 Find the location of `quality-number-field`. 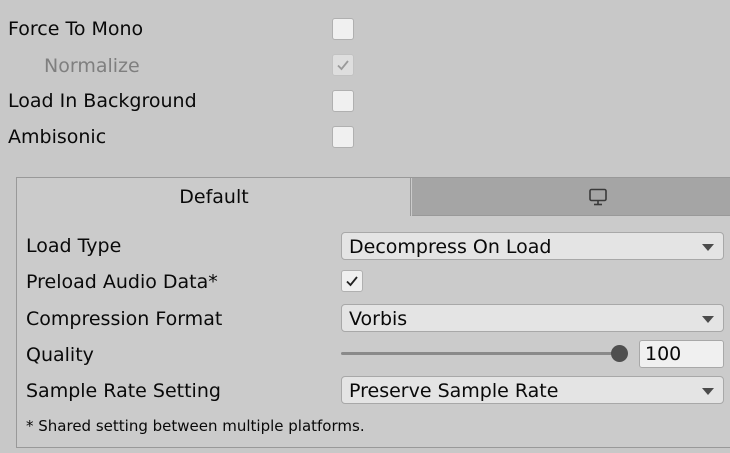

quality-number-field is located at coordinates (681, 354).